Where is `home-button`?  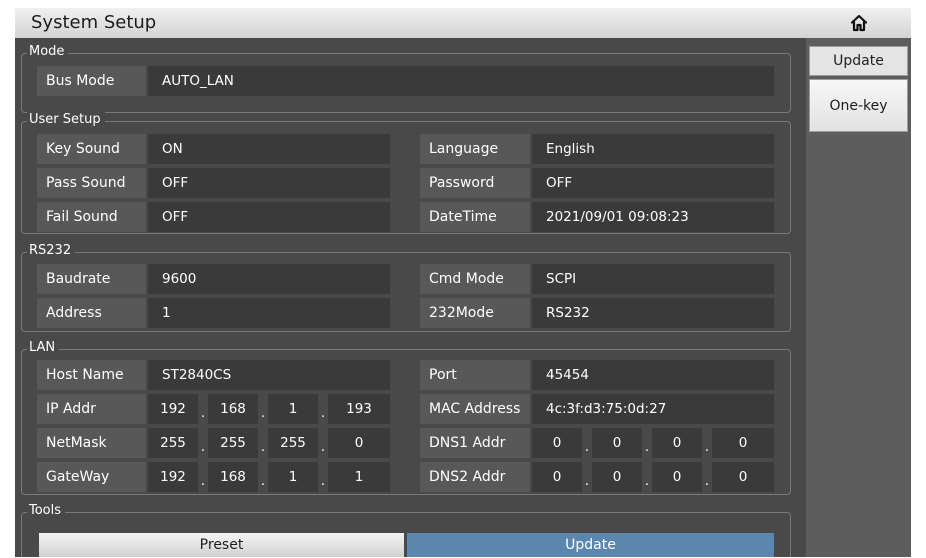
home-button is located at coordinates (858, 23).